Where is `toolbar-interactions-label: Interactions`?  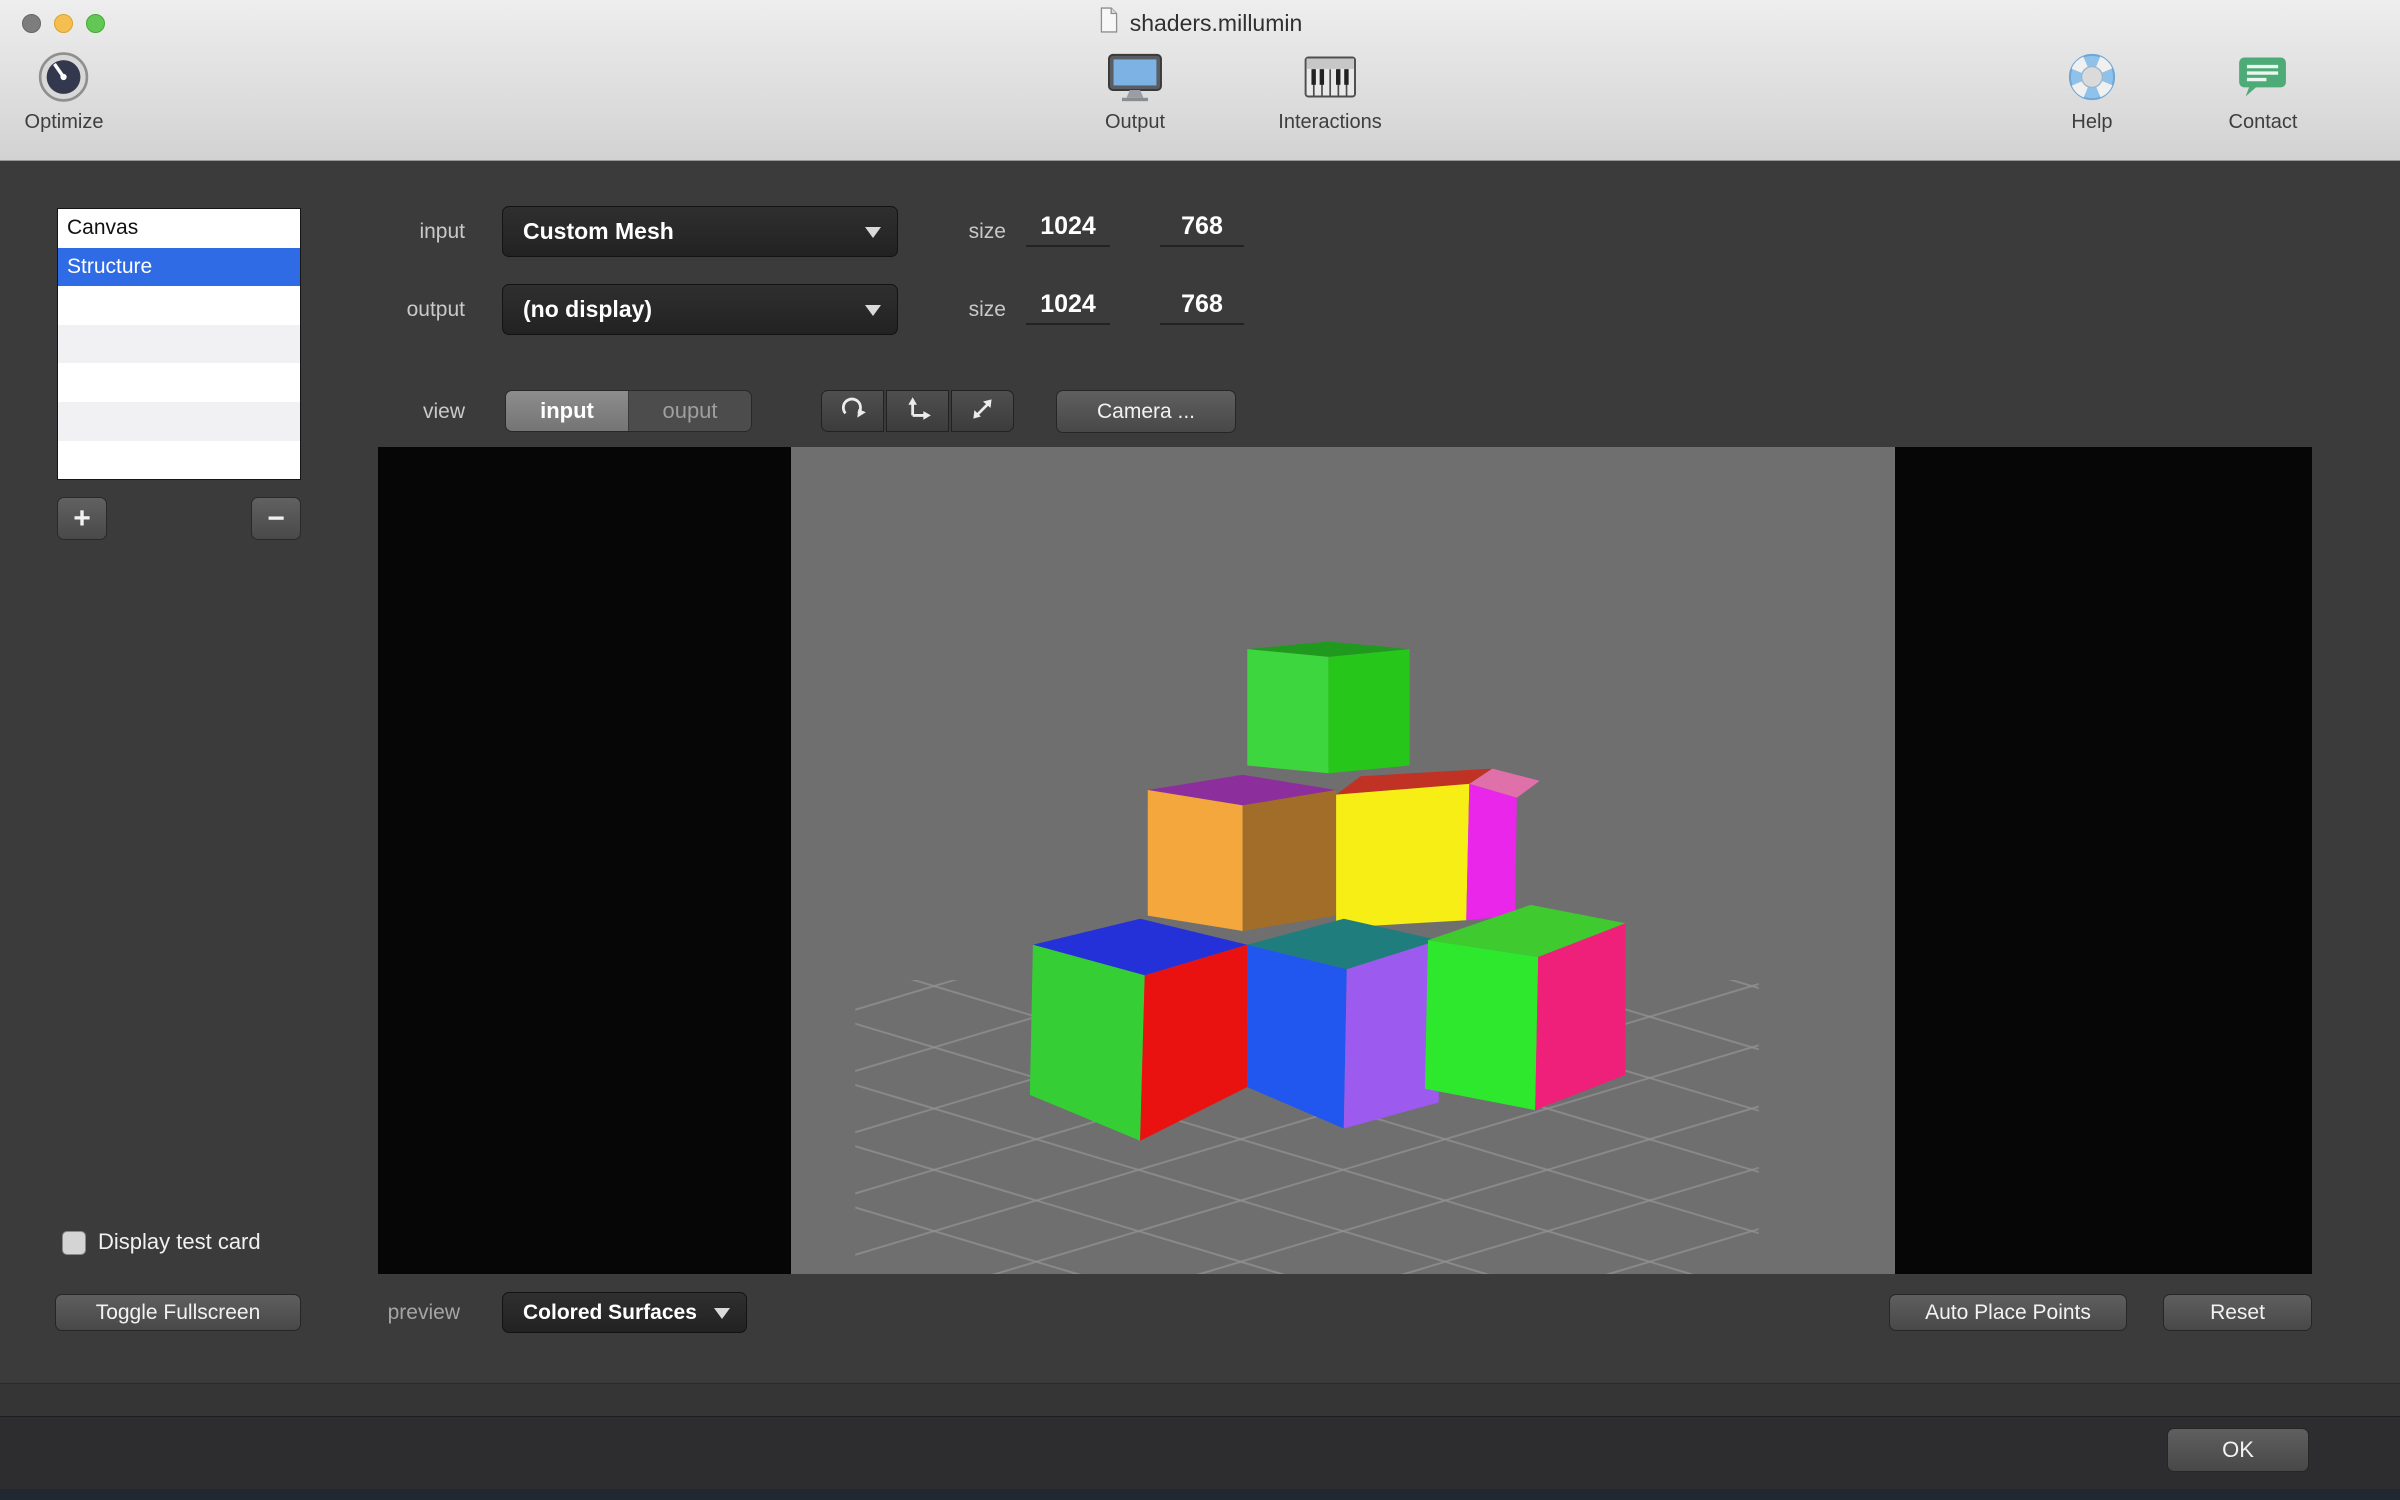 toolbar-interactions-label: Interactions is located at coordinates (1330, 122).